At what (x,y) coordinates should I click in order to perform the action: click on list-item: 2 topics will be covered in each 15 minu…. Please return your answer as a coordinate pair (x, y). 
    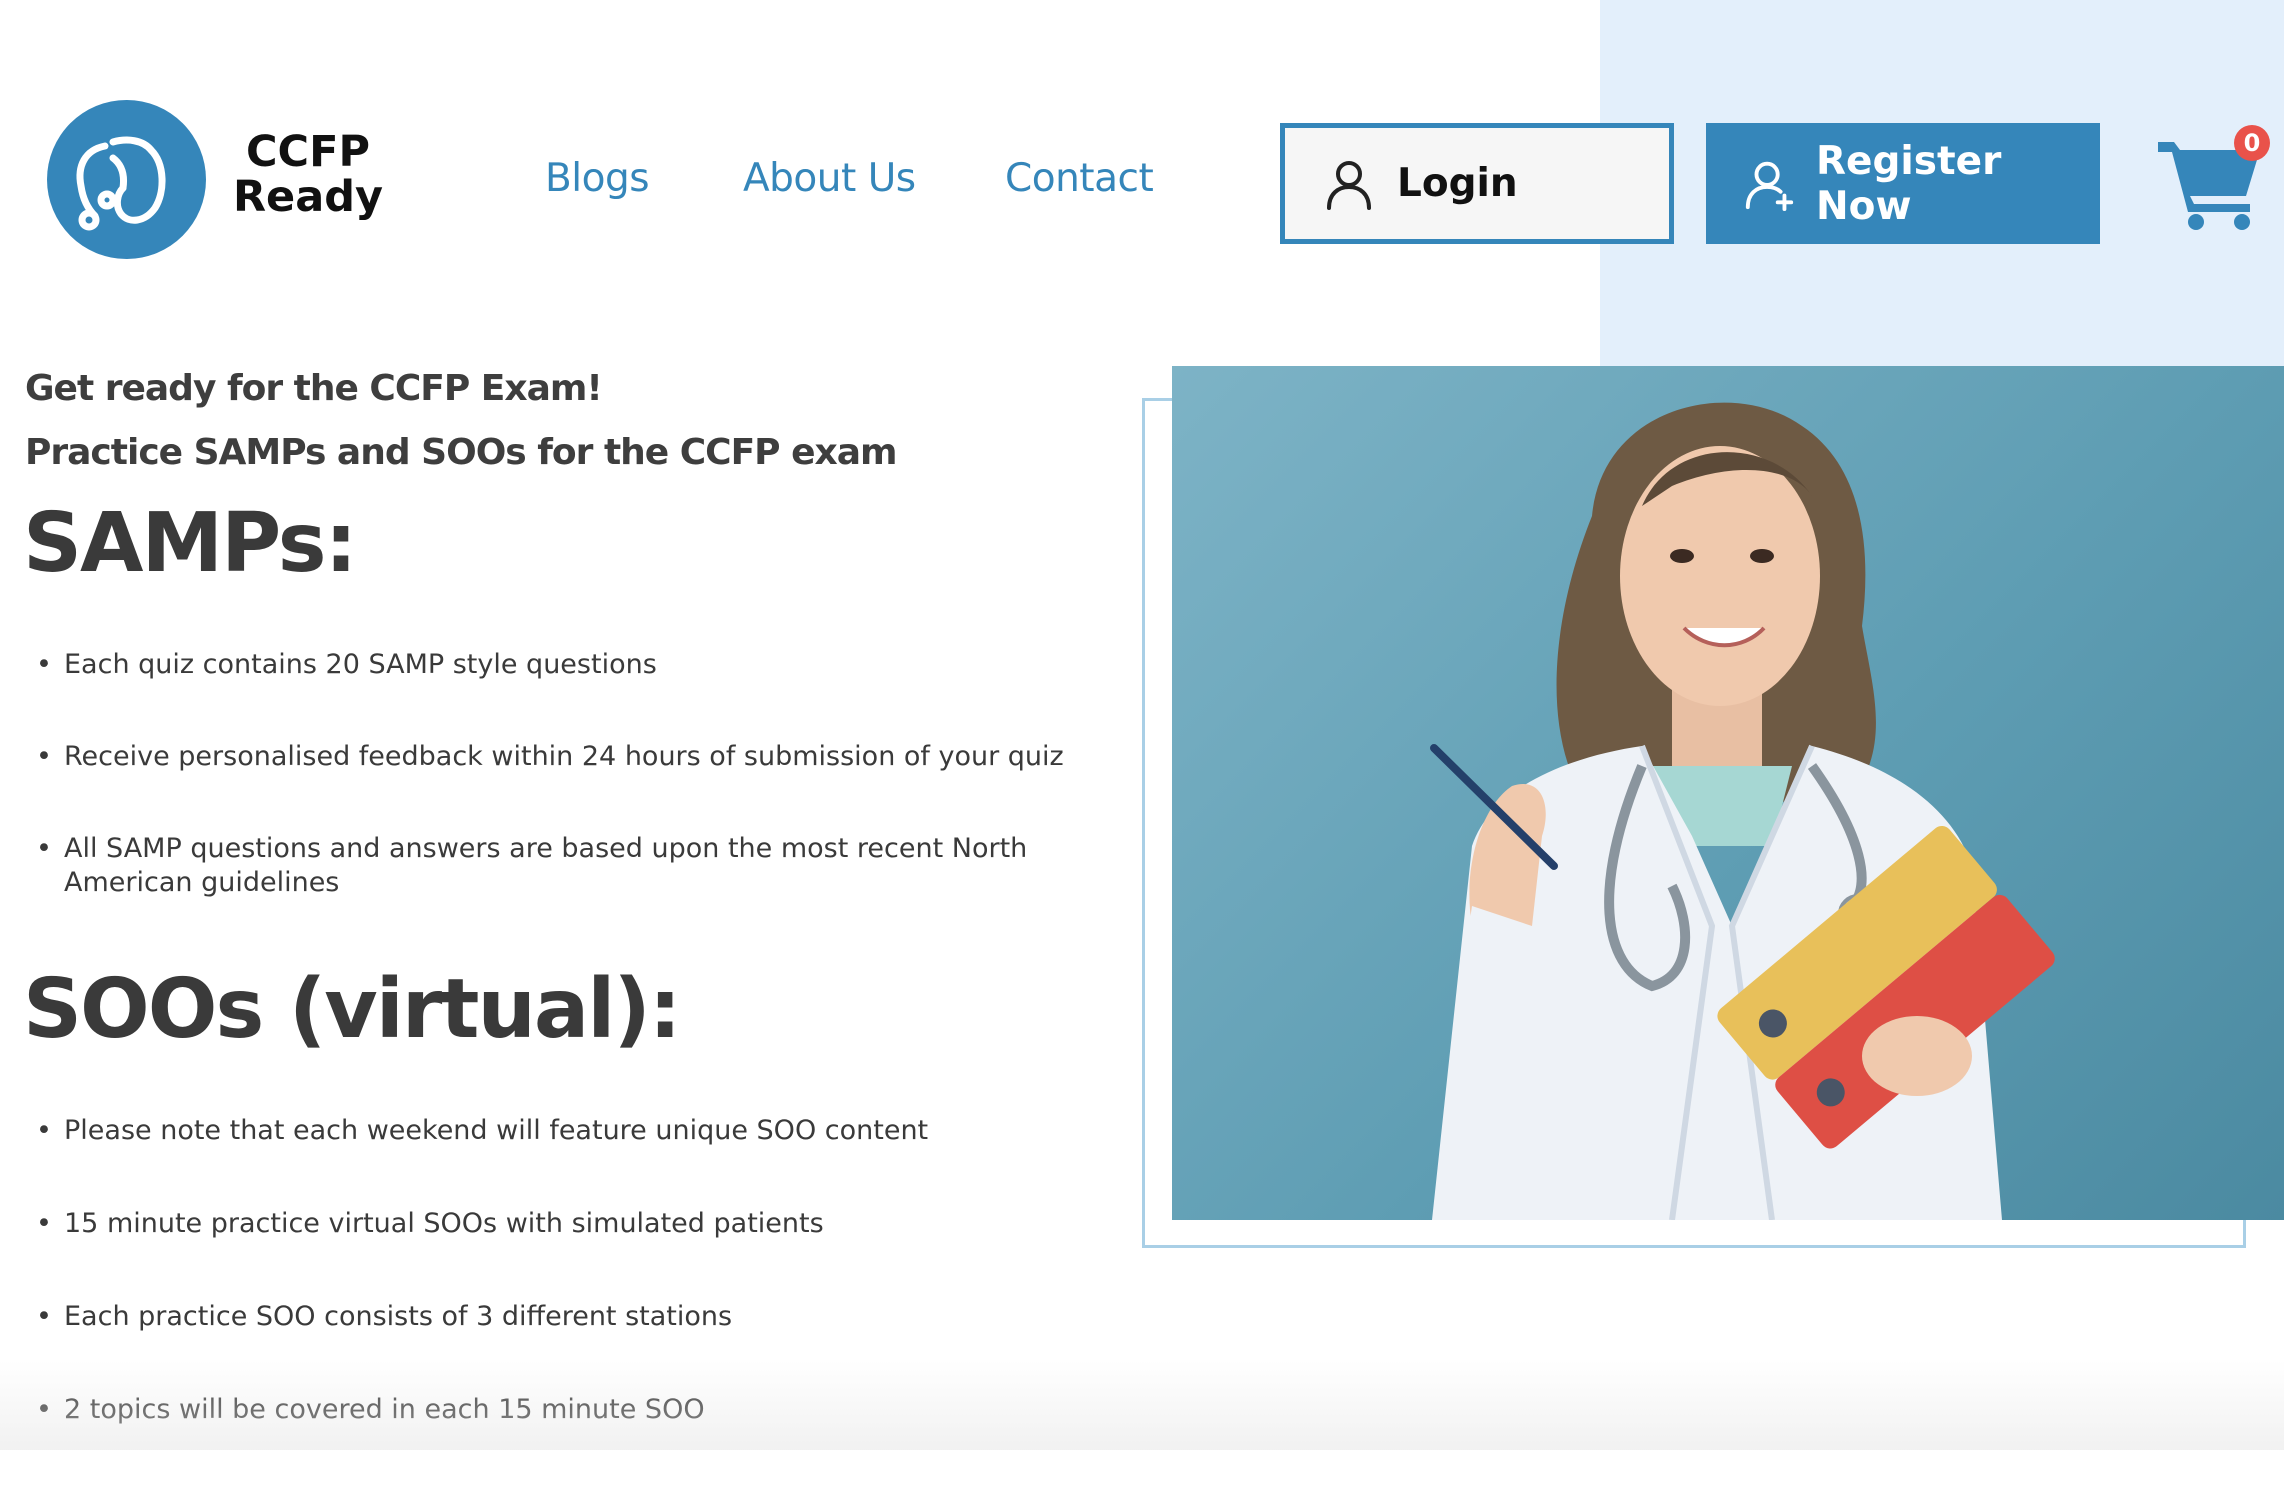
    Looking at the image, I should click on (556, 1410).